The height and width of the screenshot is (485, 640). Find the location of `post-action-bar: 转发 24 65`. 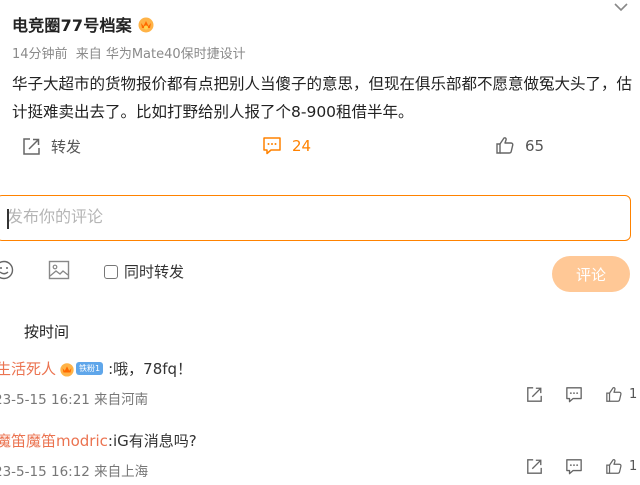

post-action-bar: 转发 24 65 is located at coordinates (320, 150).